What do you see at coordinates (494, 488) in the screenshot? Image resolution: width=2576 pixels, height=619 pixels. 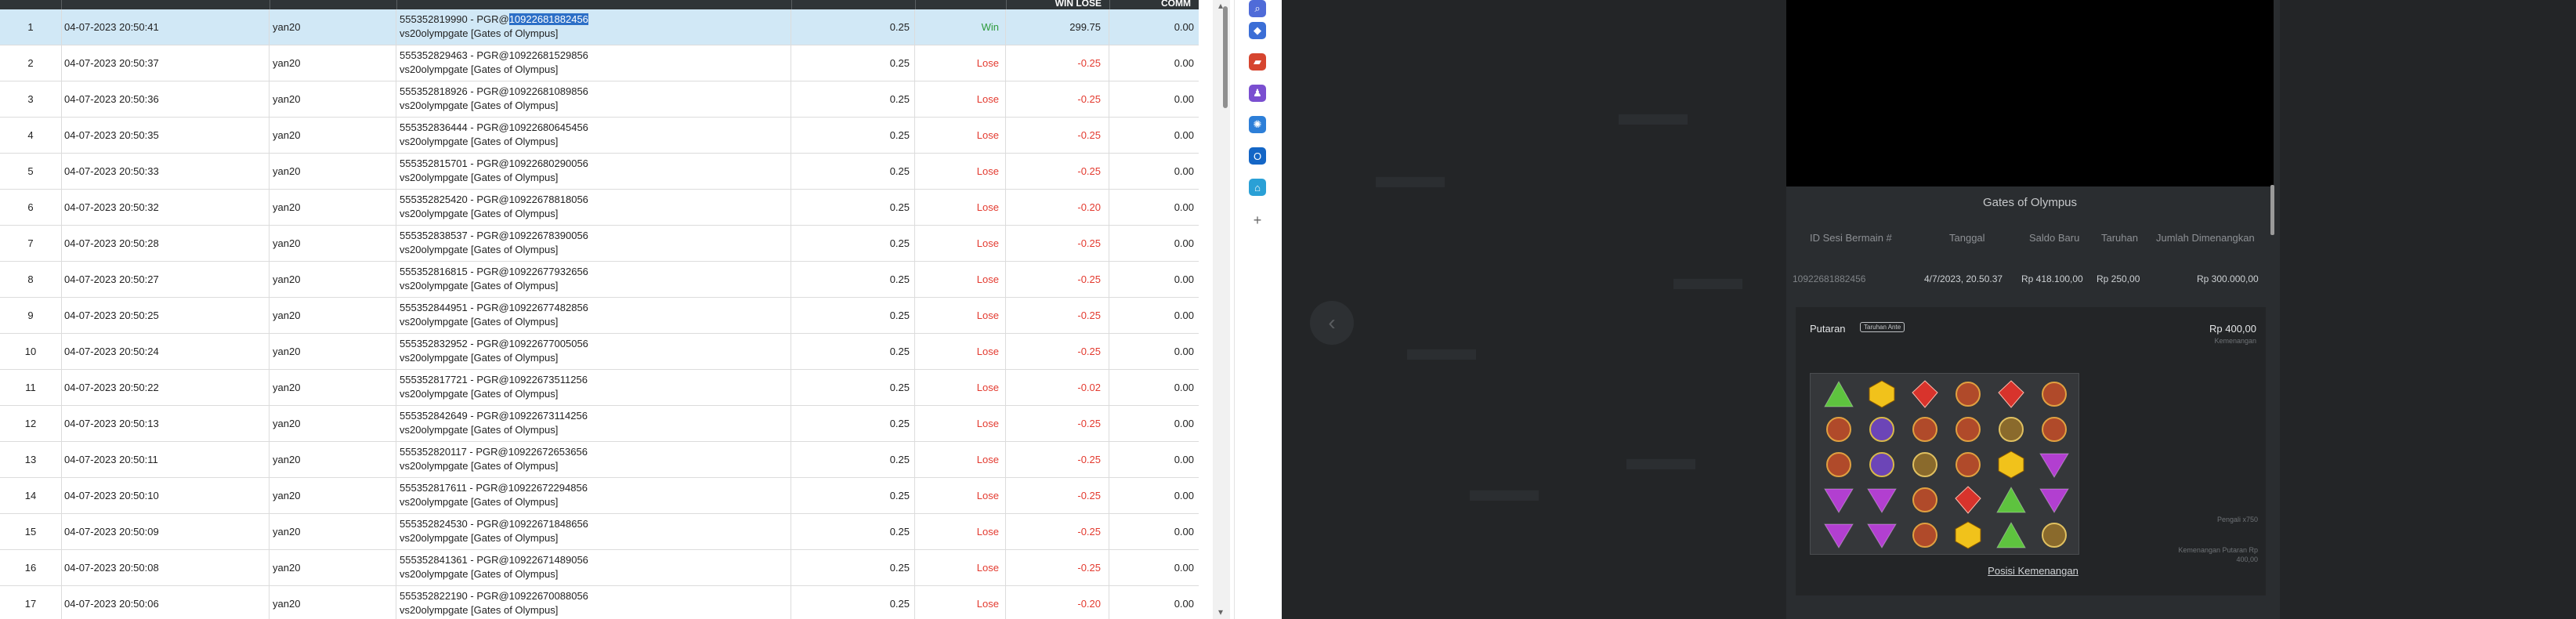 I see `reference-prefix: 555352817611 - PGR@10922672294856` at bounding box center [494, 488].